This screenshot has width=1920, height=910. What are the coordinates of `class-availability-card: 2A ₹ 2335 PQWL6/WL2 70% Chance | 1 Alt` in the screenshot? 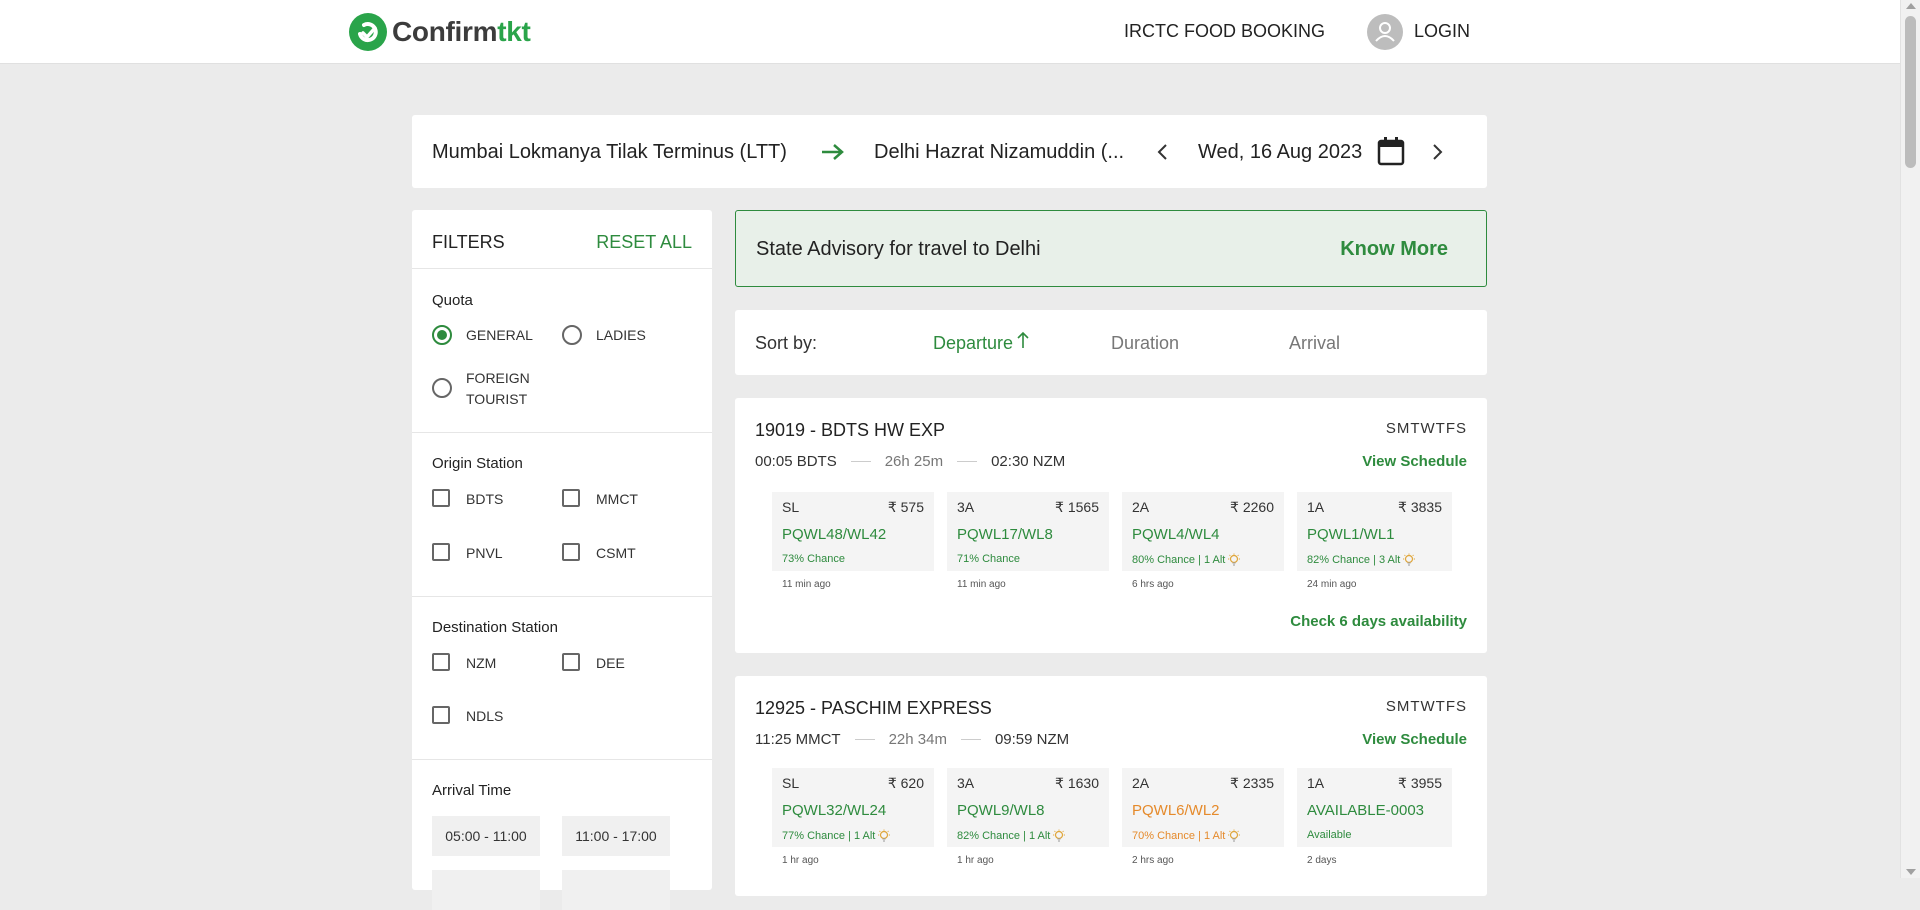 It's located at (1203, 807).